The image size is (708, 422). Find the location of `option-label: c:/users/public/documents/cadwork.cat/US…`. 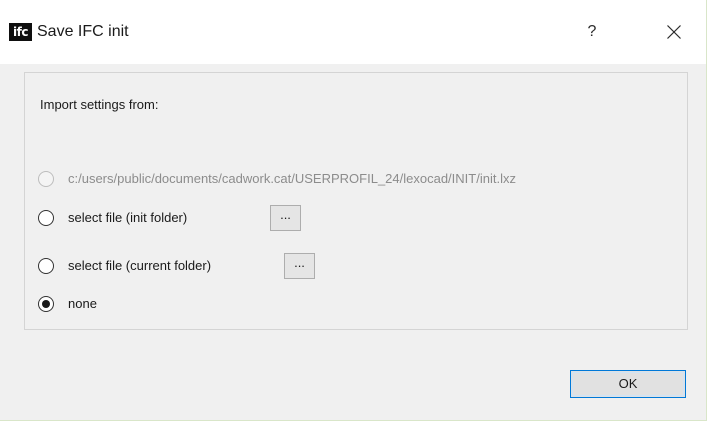

option-label: c:/users/public/documents/cadwork.cat/US… is located at coordinates (292, 178).